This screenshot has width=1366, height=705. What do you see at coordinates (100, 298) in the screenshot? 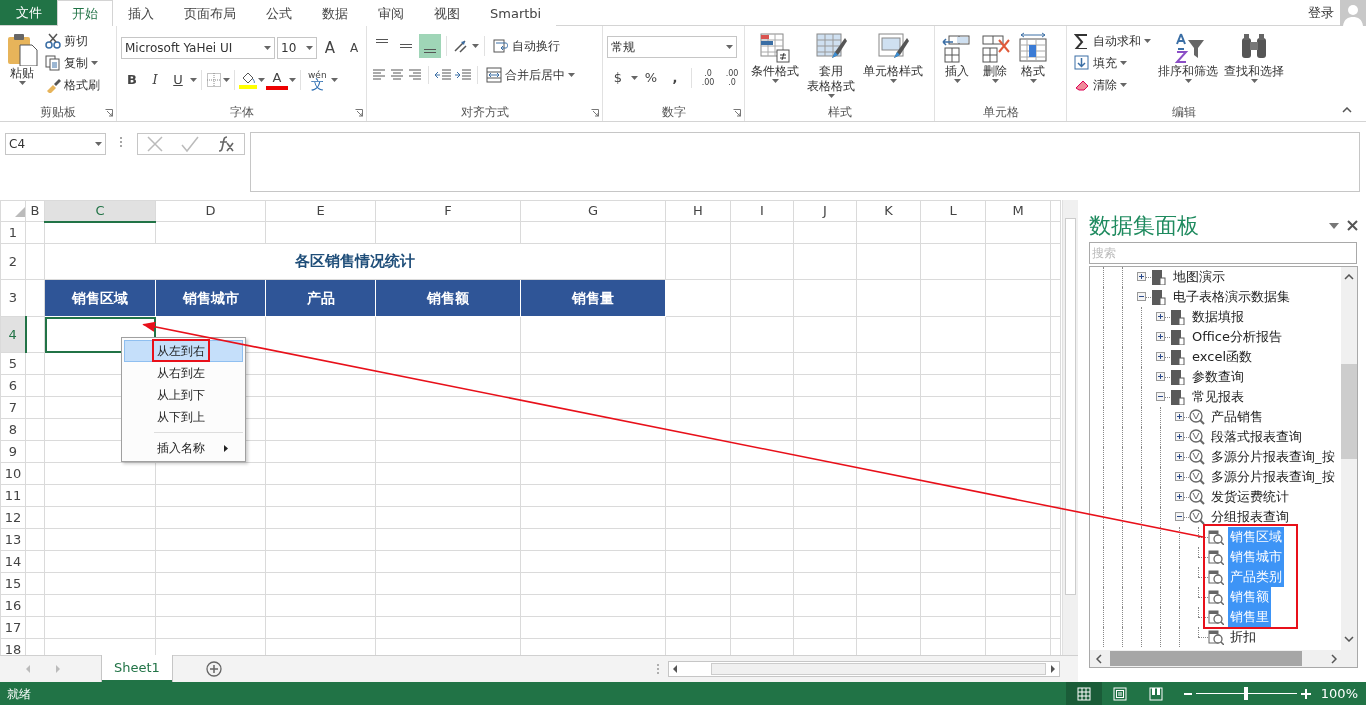
I see `table-header-cell: 销售区域` at bounding box center [100, 298].